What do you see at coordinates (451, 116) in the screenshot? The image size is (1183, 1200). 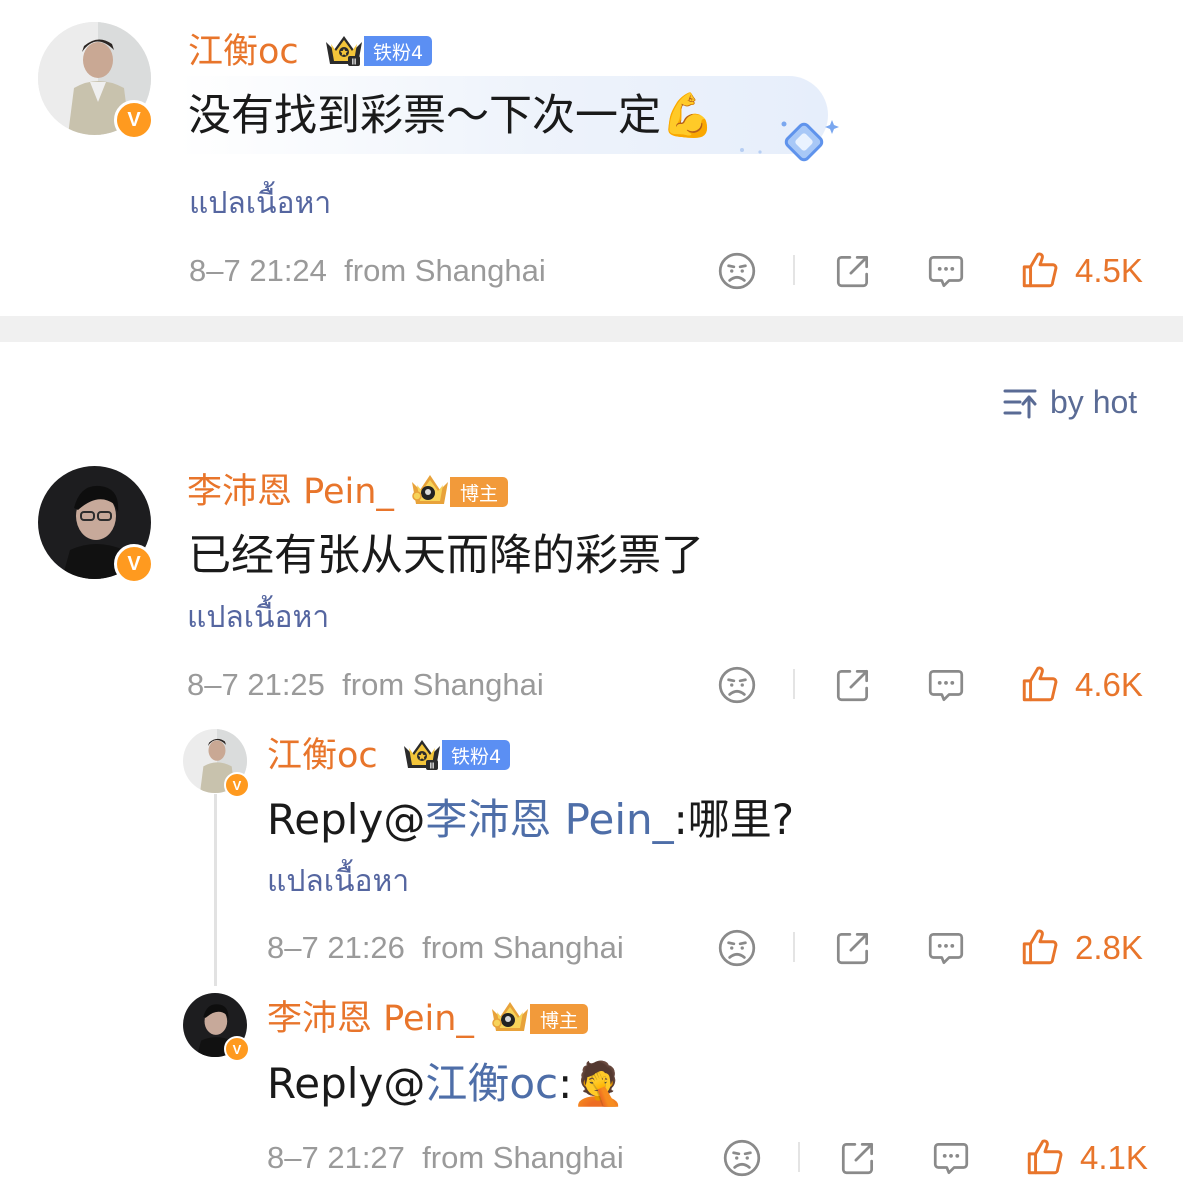 I see `comment-text: 没有找到彩票～下次一定💪` at bounding box center [451, 116].